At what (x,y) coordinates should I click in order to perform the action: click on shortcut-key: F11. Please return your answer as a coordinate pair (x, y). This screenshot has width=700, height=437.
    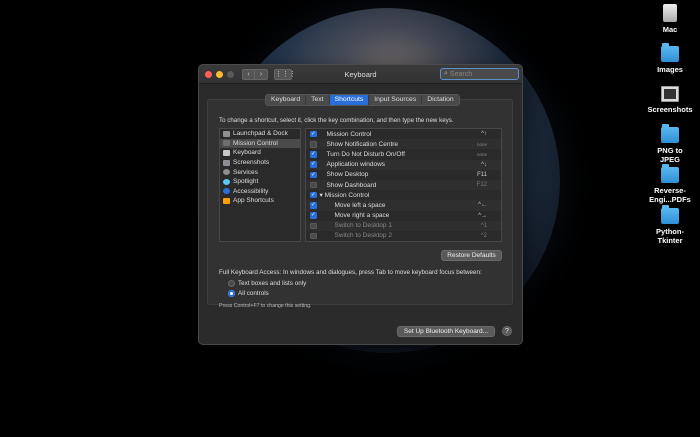
    Looking at the image, I should click on (482, 175).